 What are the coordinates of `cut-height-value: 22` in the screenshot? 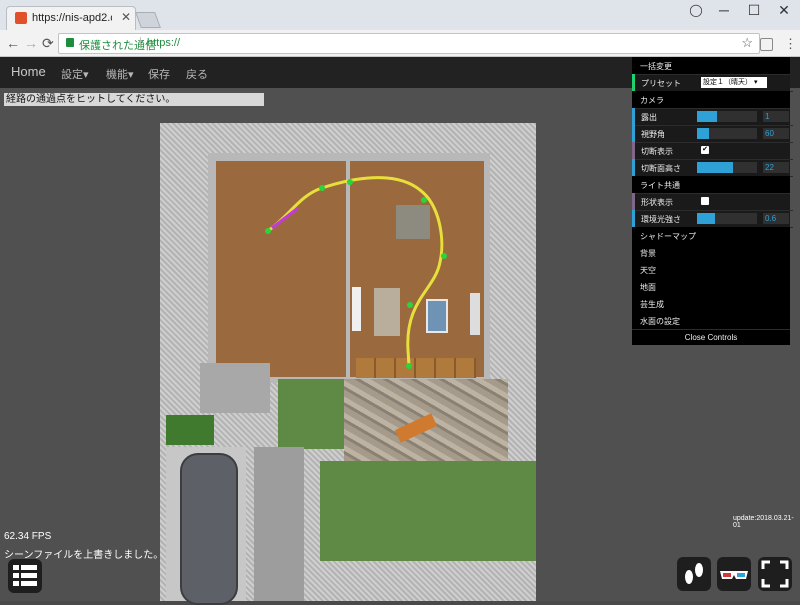 It's located at (776, 167).